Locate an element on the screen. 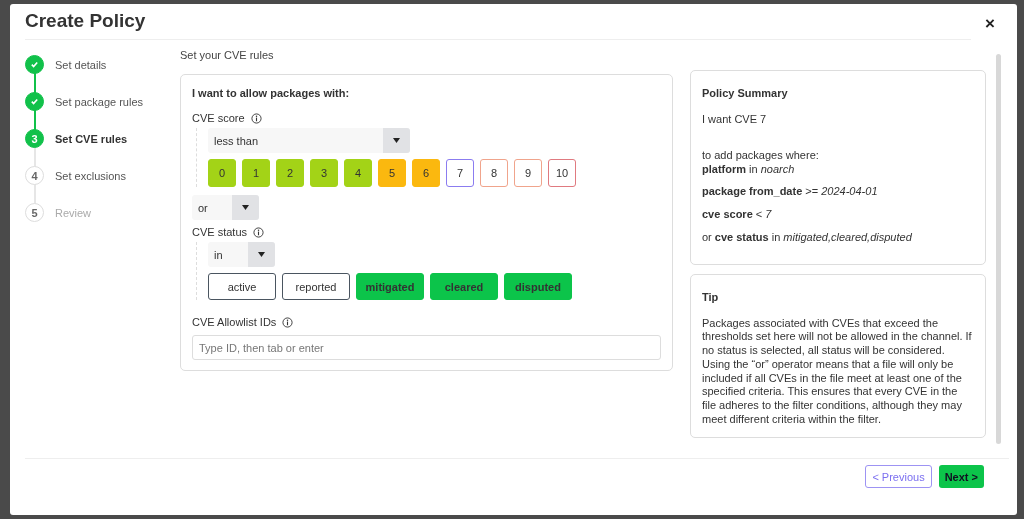 The height and width of the screenshot is (519, 1024). next-button: Next > is located at coordinates (961, 476).